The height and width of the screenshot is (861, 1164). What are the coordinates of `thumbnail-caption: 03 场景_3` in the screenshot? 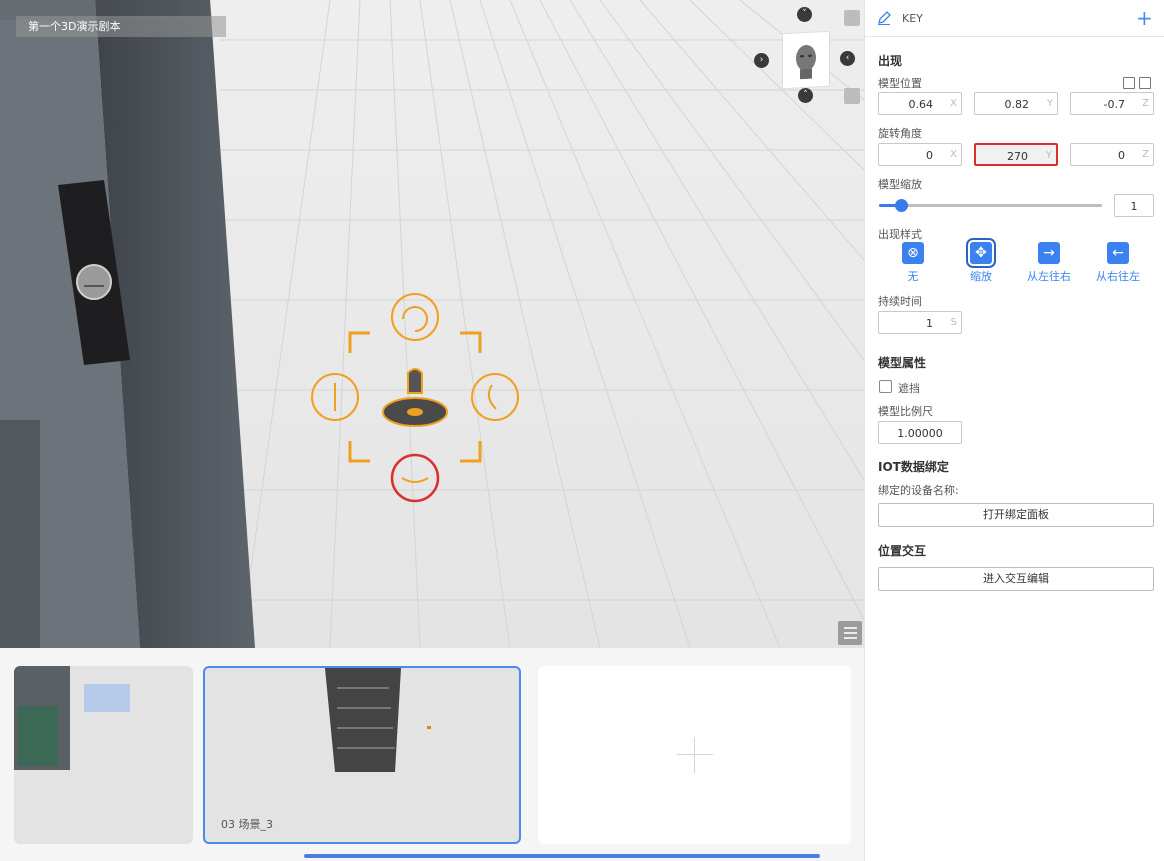 It's located at (247, 824).